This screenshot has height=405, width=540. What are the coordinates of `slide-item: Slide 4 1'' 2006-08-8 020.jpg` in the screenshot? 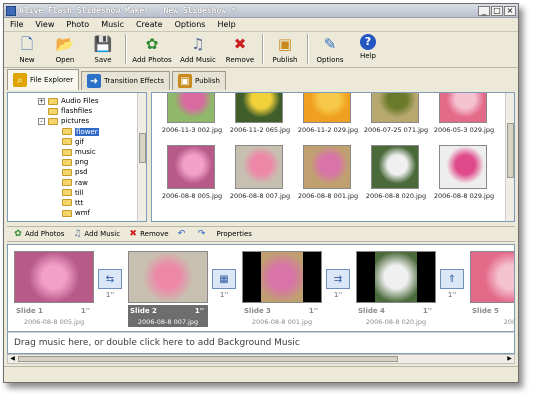 It's located at (396, 289).